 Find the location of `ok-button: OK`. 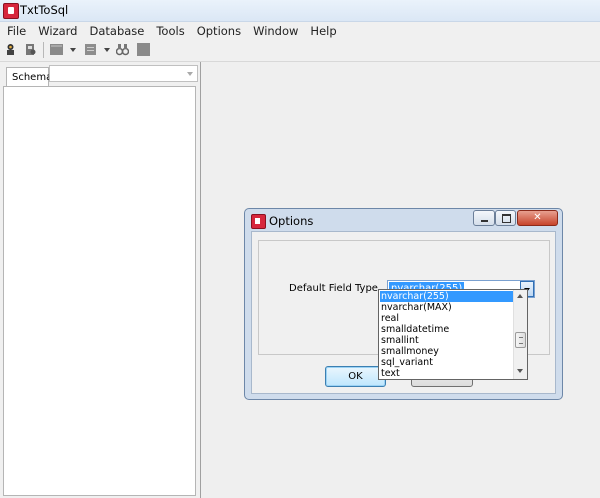

ok-button: OK is located at coordinates (355, 376).